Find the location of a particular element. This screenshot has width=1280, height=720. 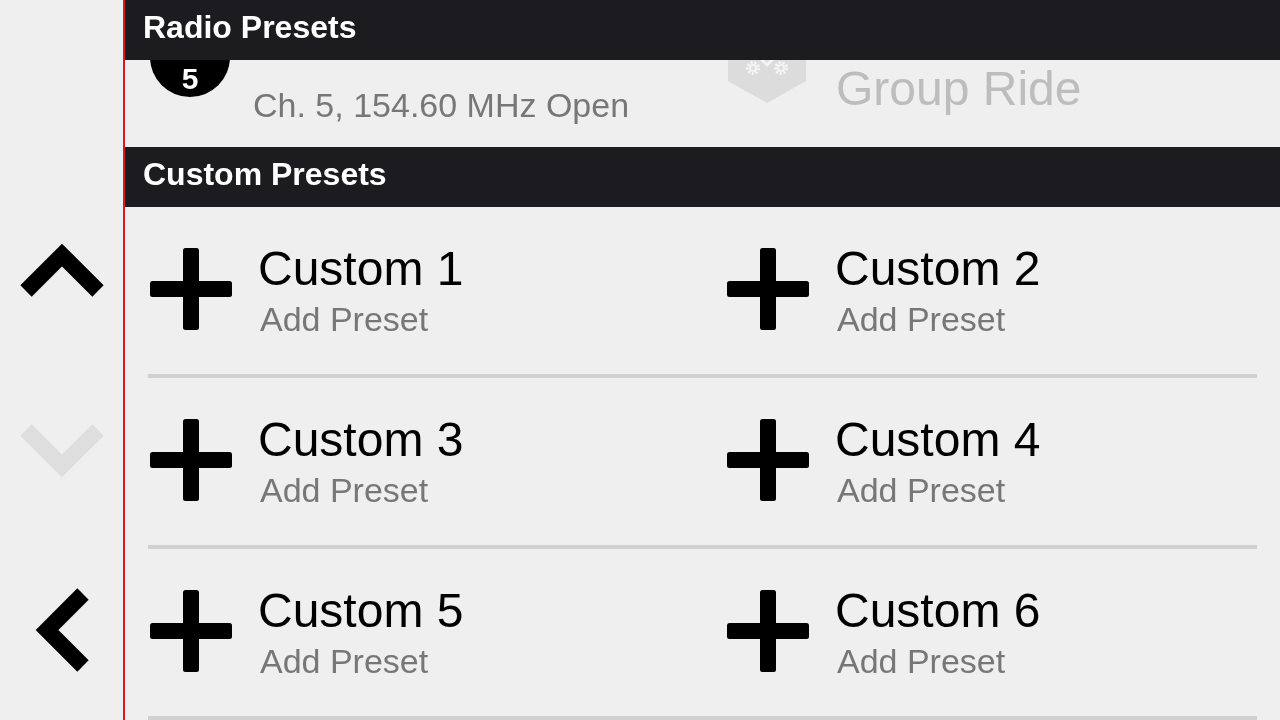

chevron-left-button is located at coordinates (61, 630).